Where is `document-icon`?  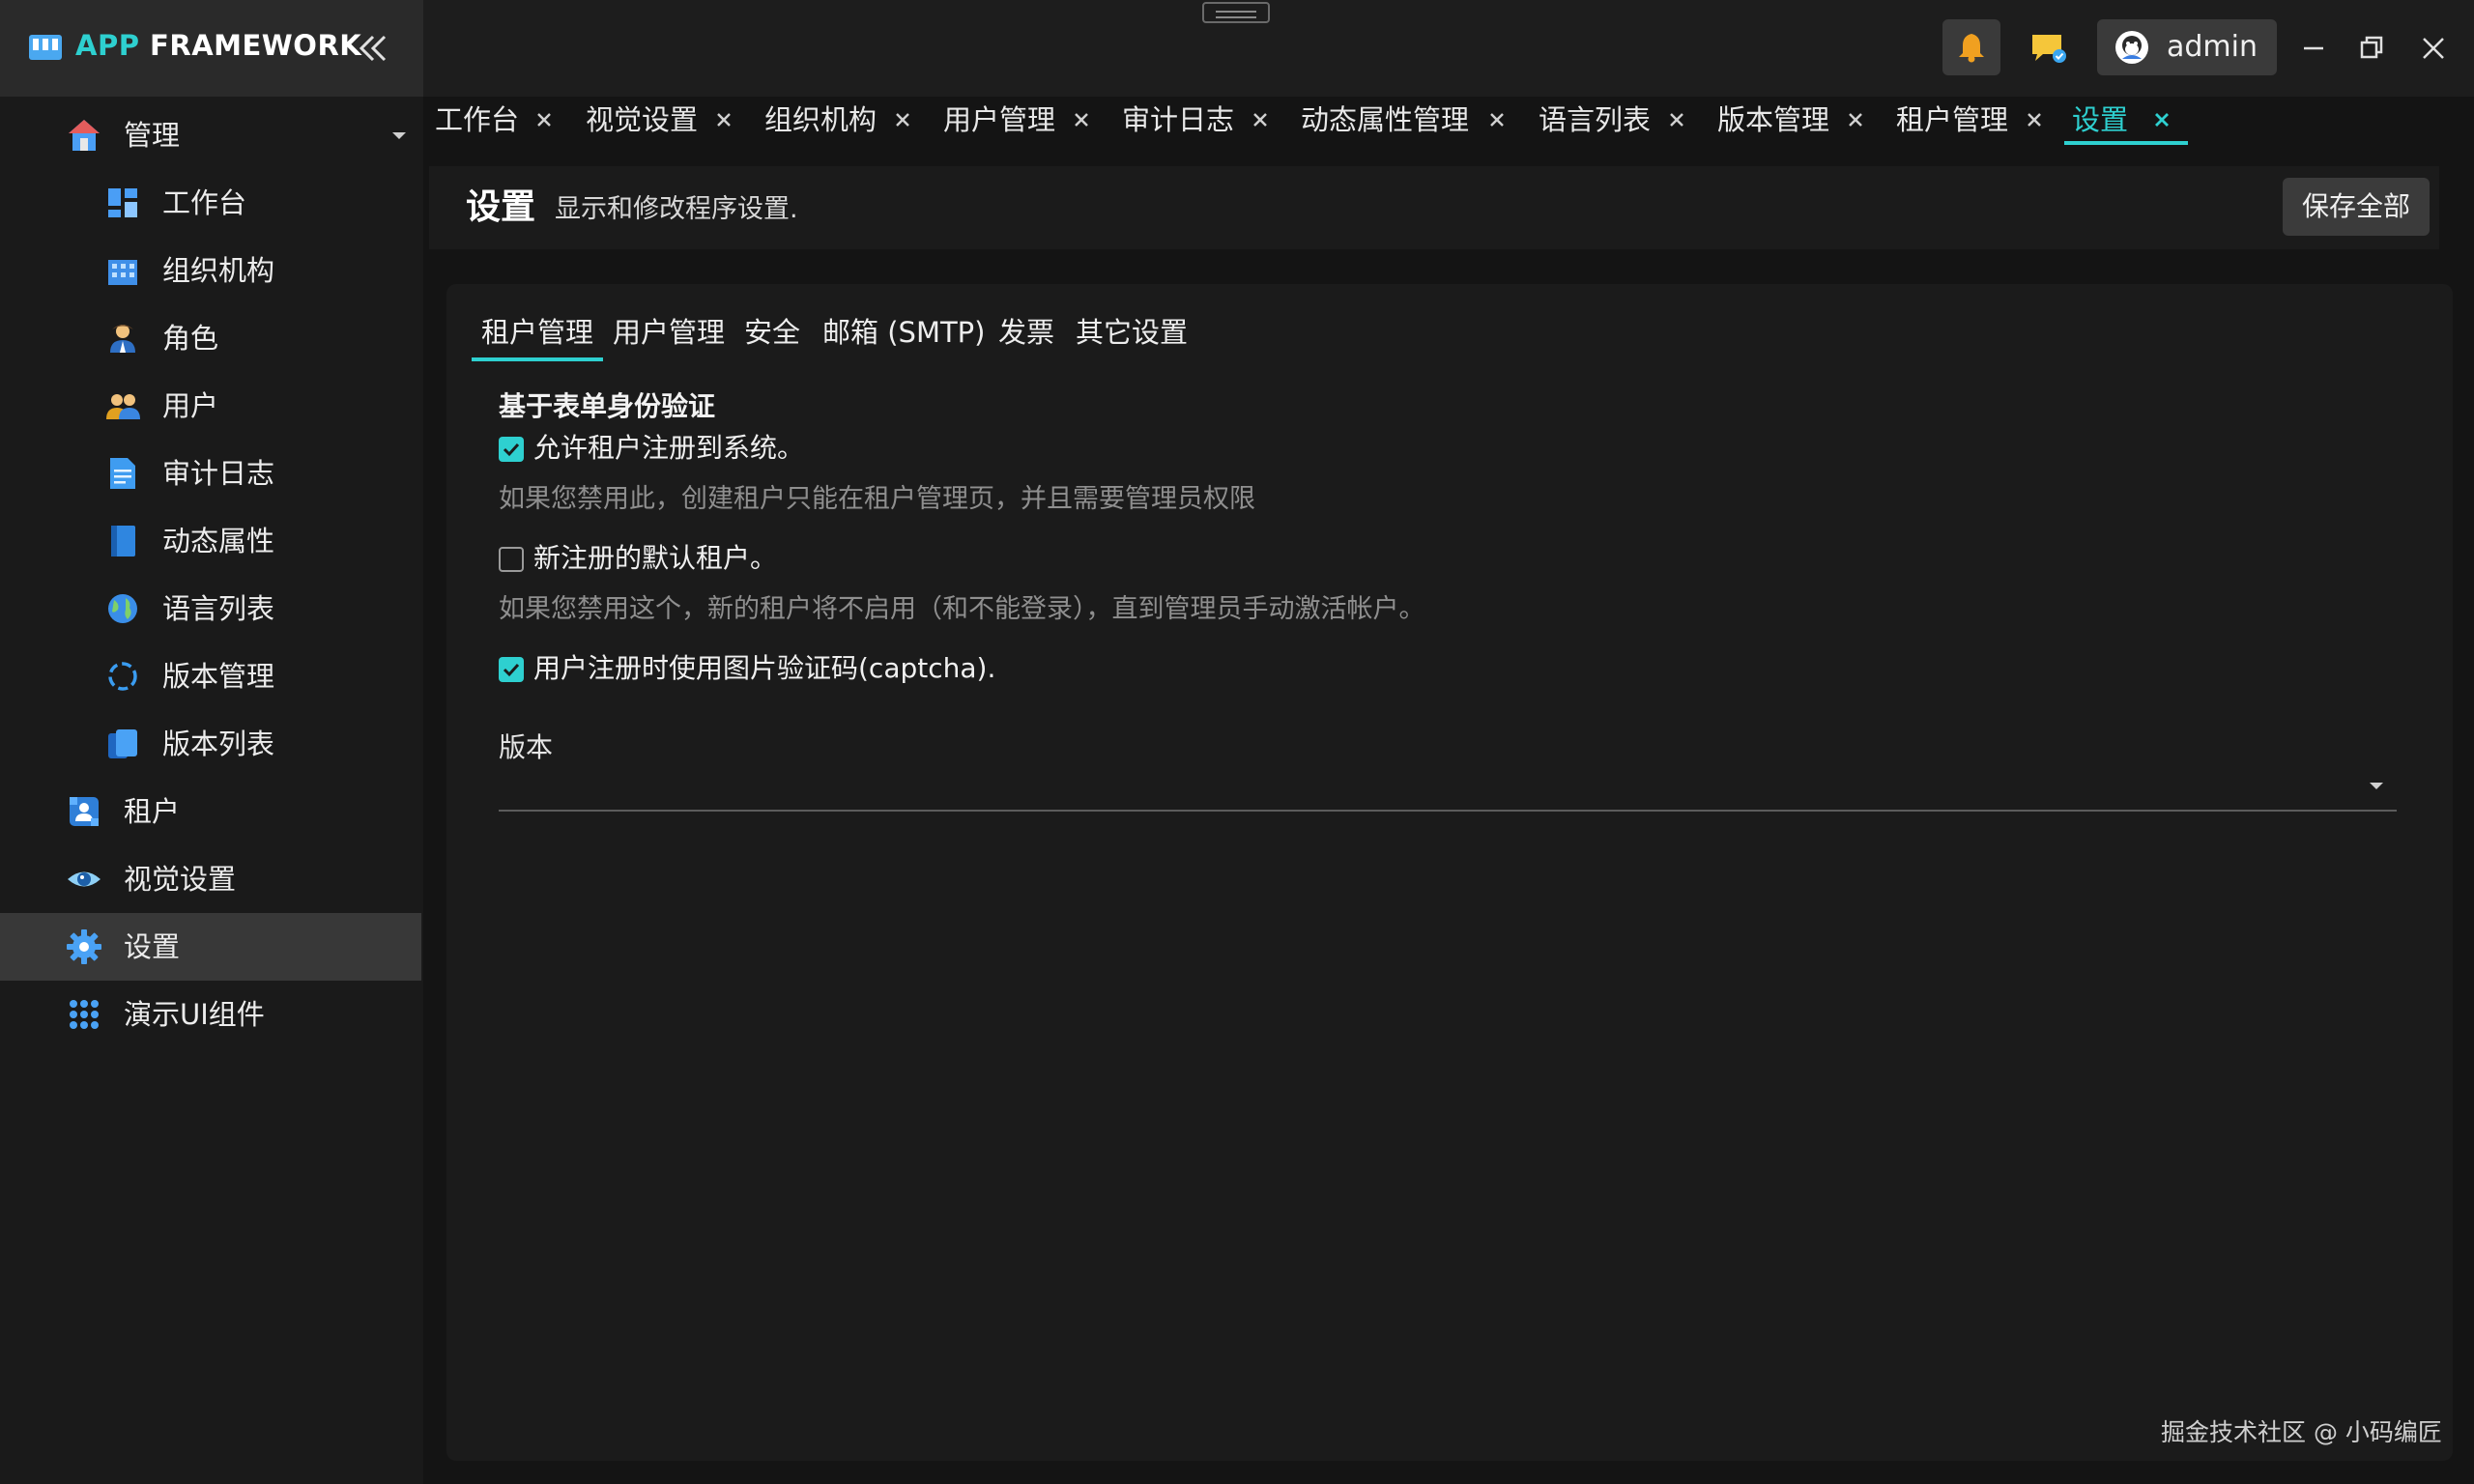
document-icon is located at coordinates (123, 474).